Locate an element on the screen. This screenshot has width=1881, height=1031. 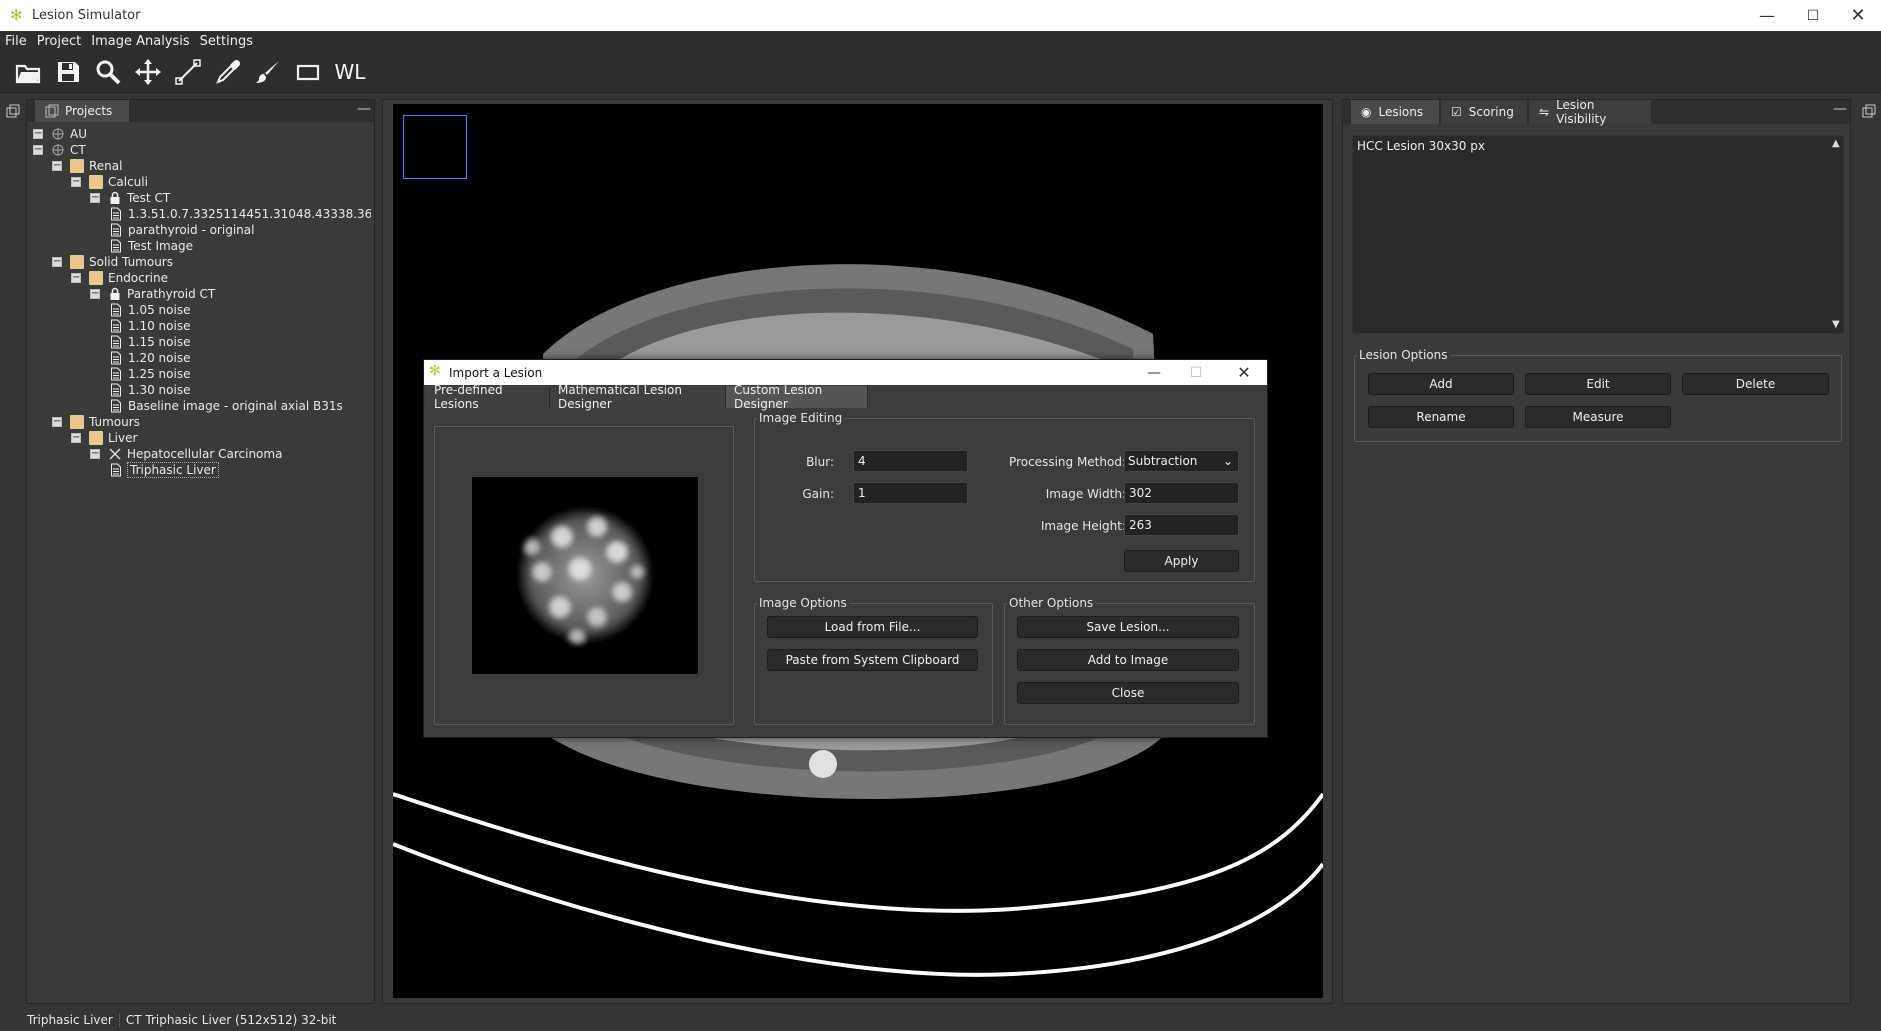
tree-item: − CT is located at coordinates (59, 150).